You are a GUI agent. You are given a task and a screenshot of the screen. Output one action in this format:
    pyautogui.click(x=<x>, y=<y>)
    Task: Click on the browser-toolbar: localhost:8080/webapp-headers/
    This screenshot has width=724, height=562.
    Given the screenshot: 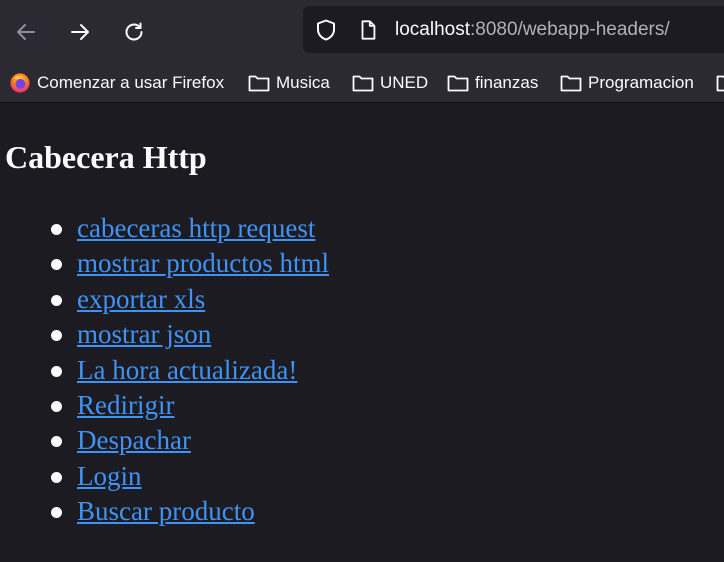 What is the action you would take?
    pyautogui.click(x=362, y=32)
    